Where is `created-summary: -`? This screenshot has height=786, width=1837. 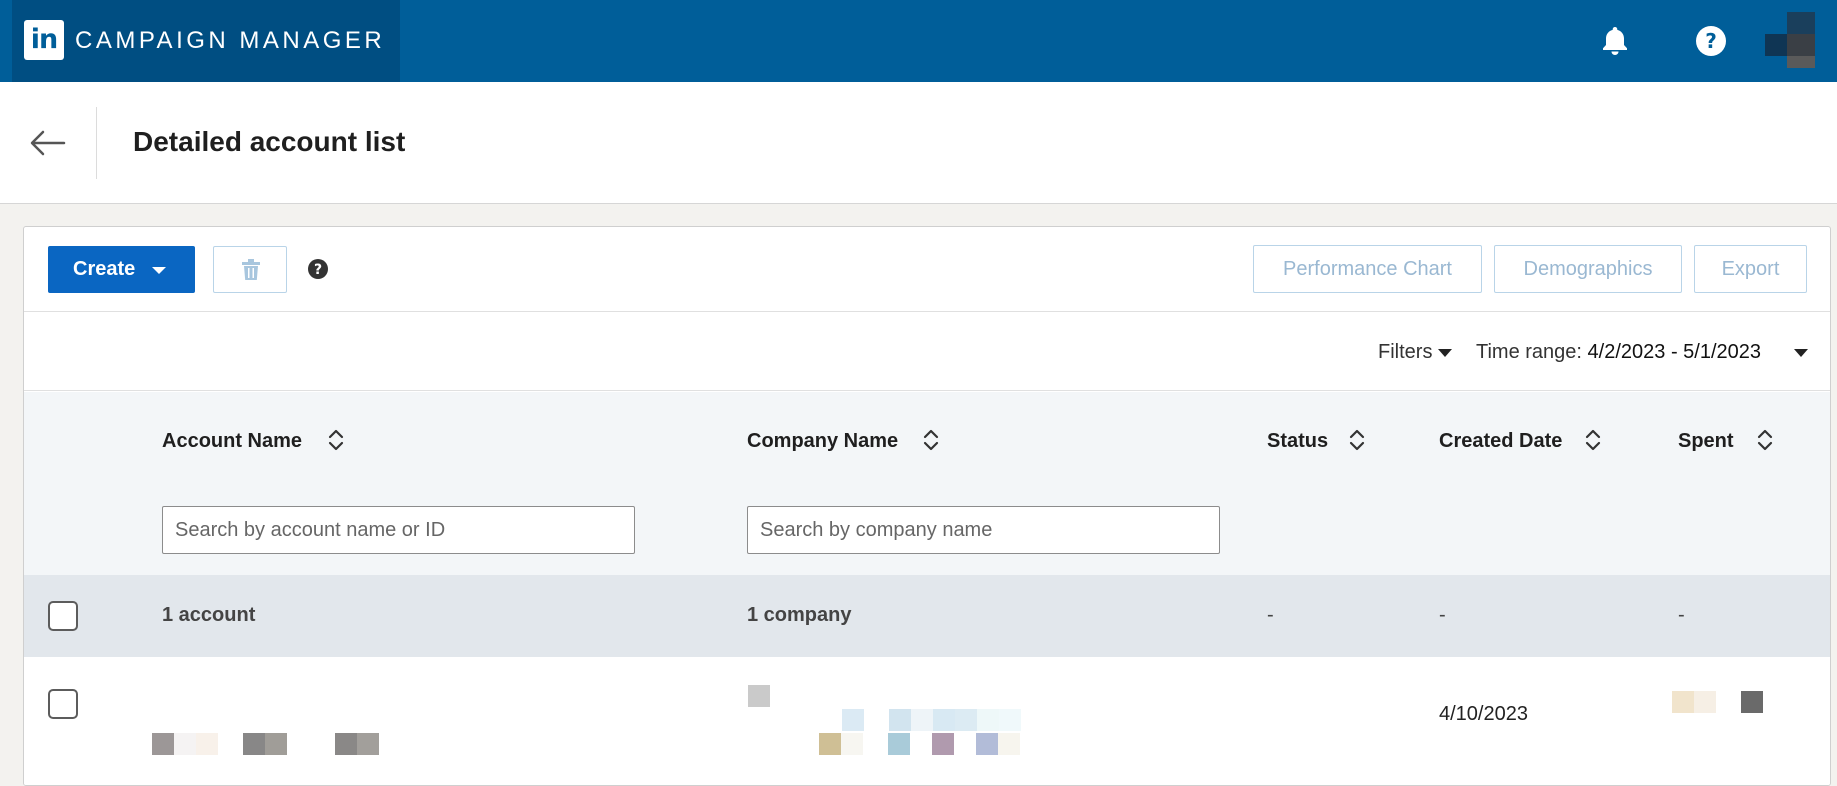 created-summary: - is located at coordinates (1442, 615).